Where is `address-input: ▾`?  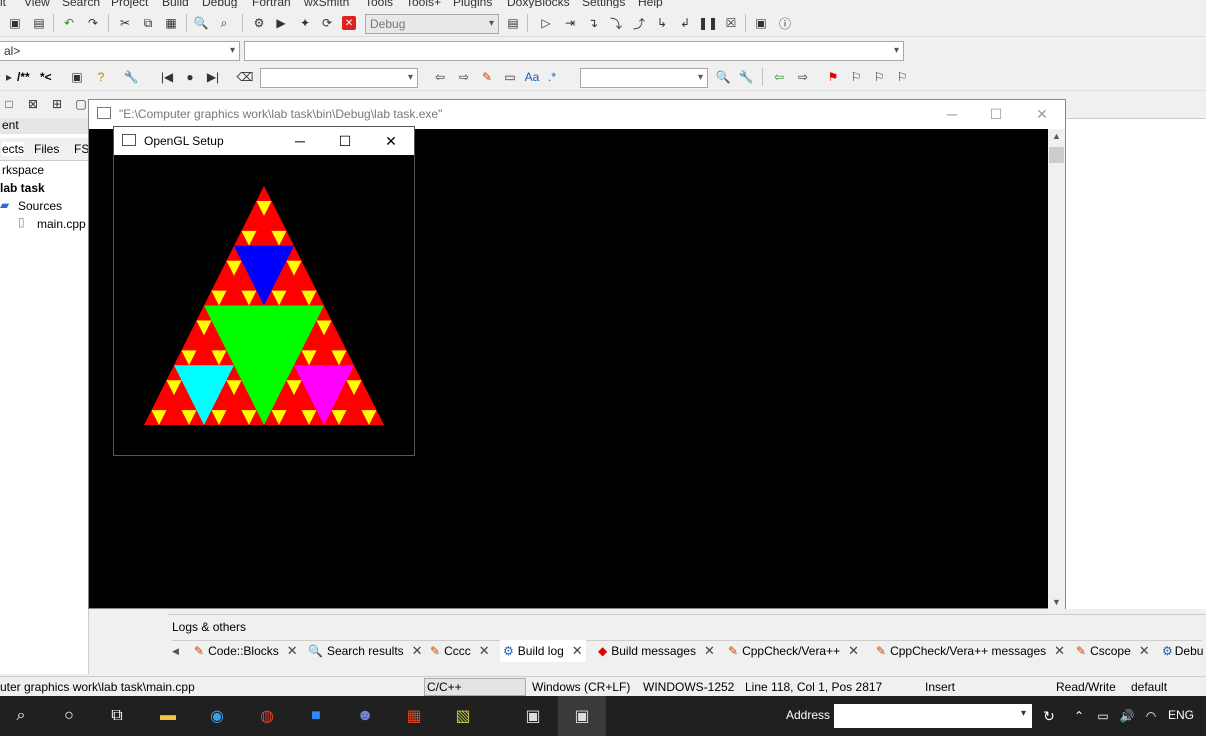 address-input: ▾ is located at coordinates (933, 716).